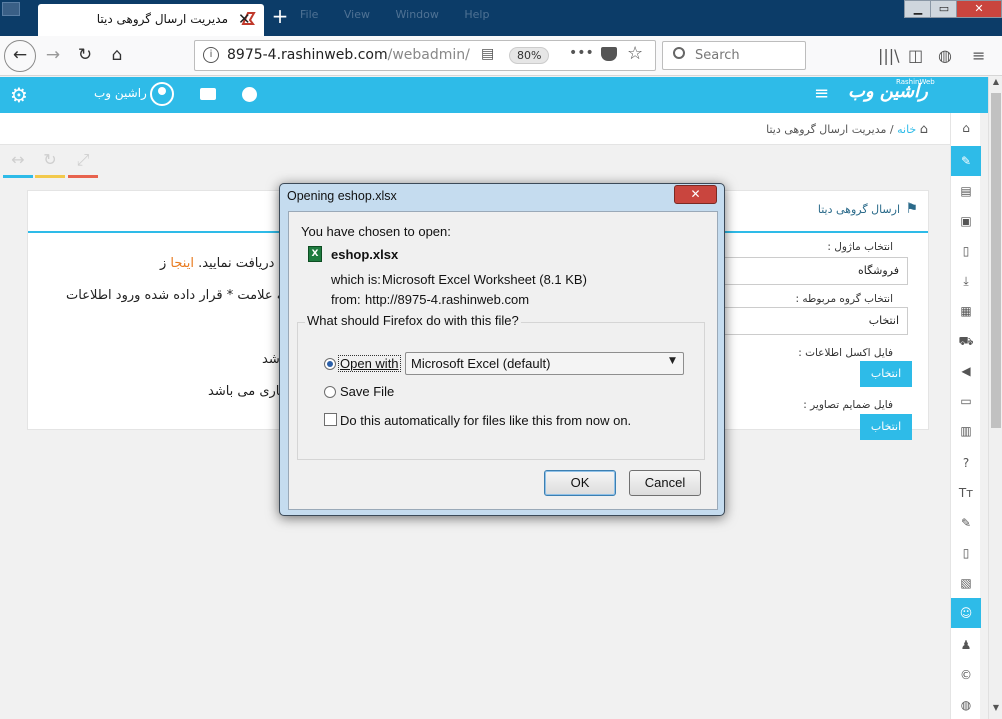 The image size is (1002, 719). What do you see at coordinates (280, 16) in the screenshot?
I see `new-tab-button: +` at bounding box center [280, 16].